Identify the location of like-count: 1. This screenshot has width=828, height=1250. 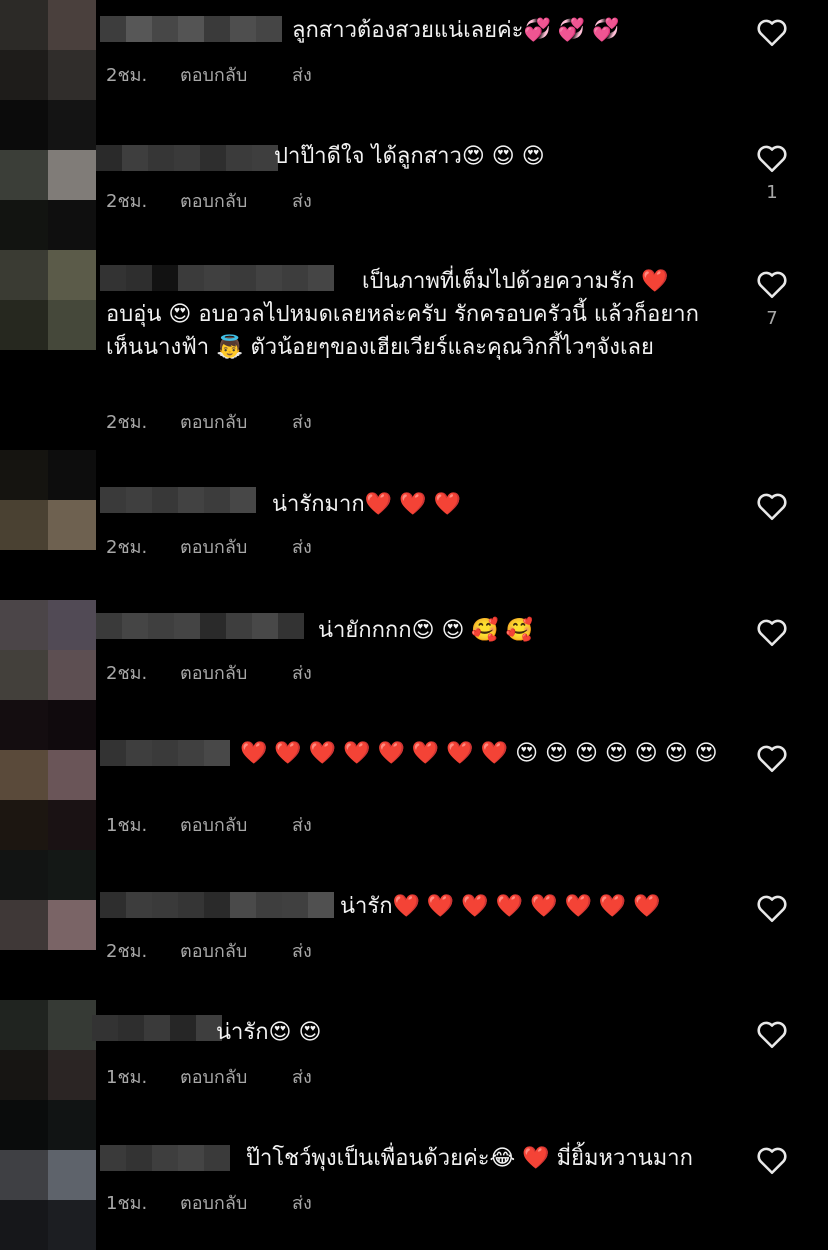
(772, 192).